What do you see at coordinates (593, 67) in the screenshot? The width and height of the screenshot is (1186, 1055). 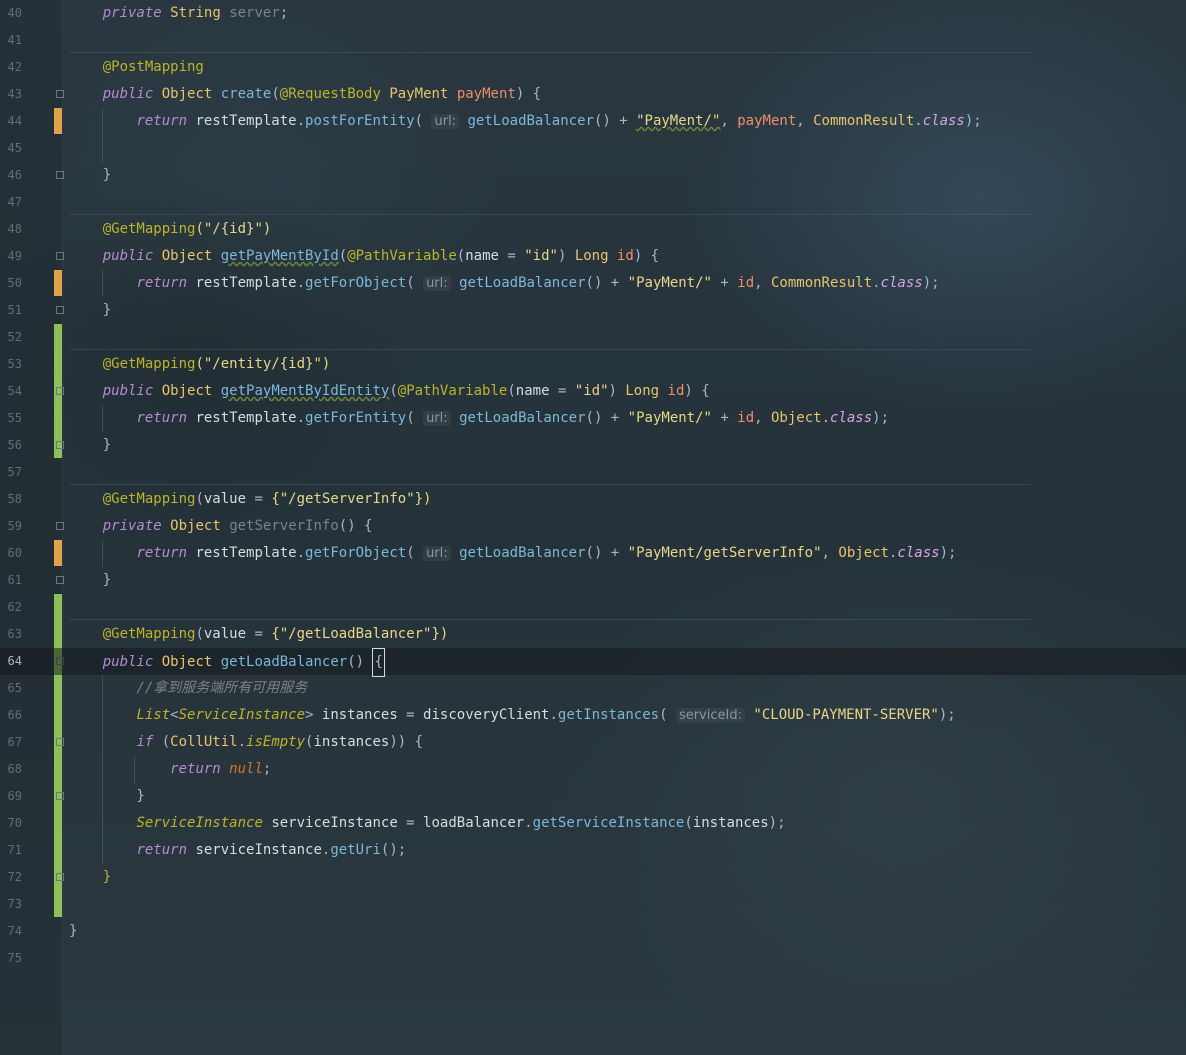 I see `code-line: 42 @PostMapping` at bounding box center [593, 67].